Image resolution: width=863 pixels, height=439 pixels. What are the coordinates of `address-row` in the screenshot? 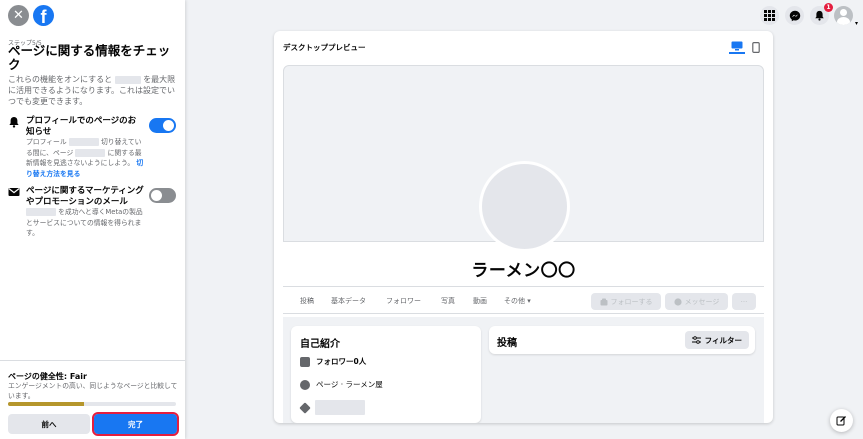 It's located at (332, 407).